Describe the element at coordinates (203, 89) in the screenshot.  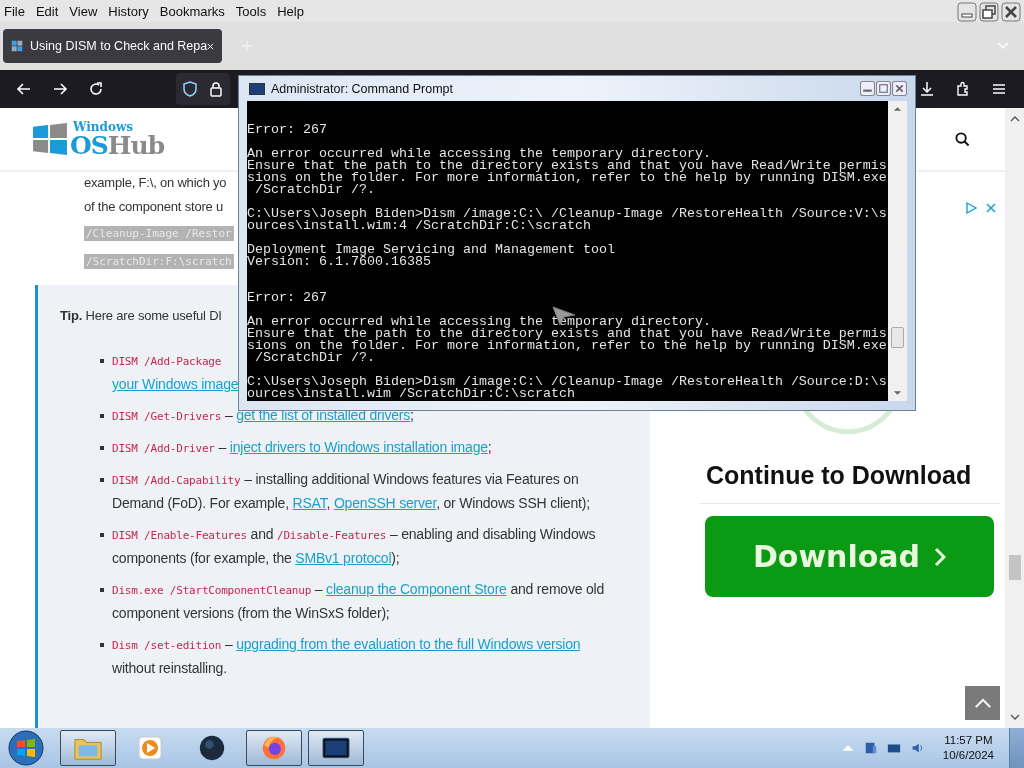
I see `address-bar` at that location.